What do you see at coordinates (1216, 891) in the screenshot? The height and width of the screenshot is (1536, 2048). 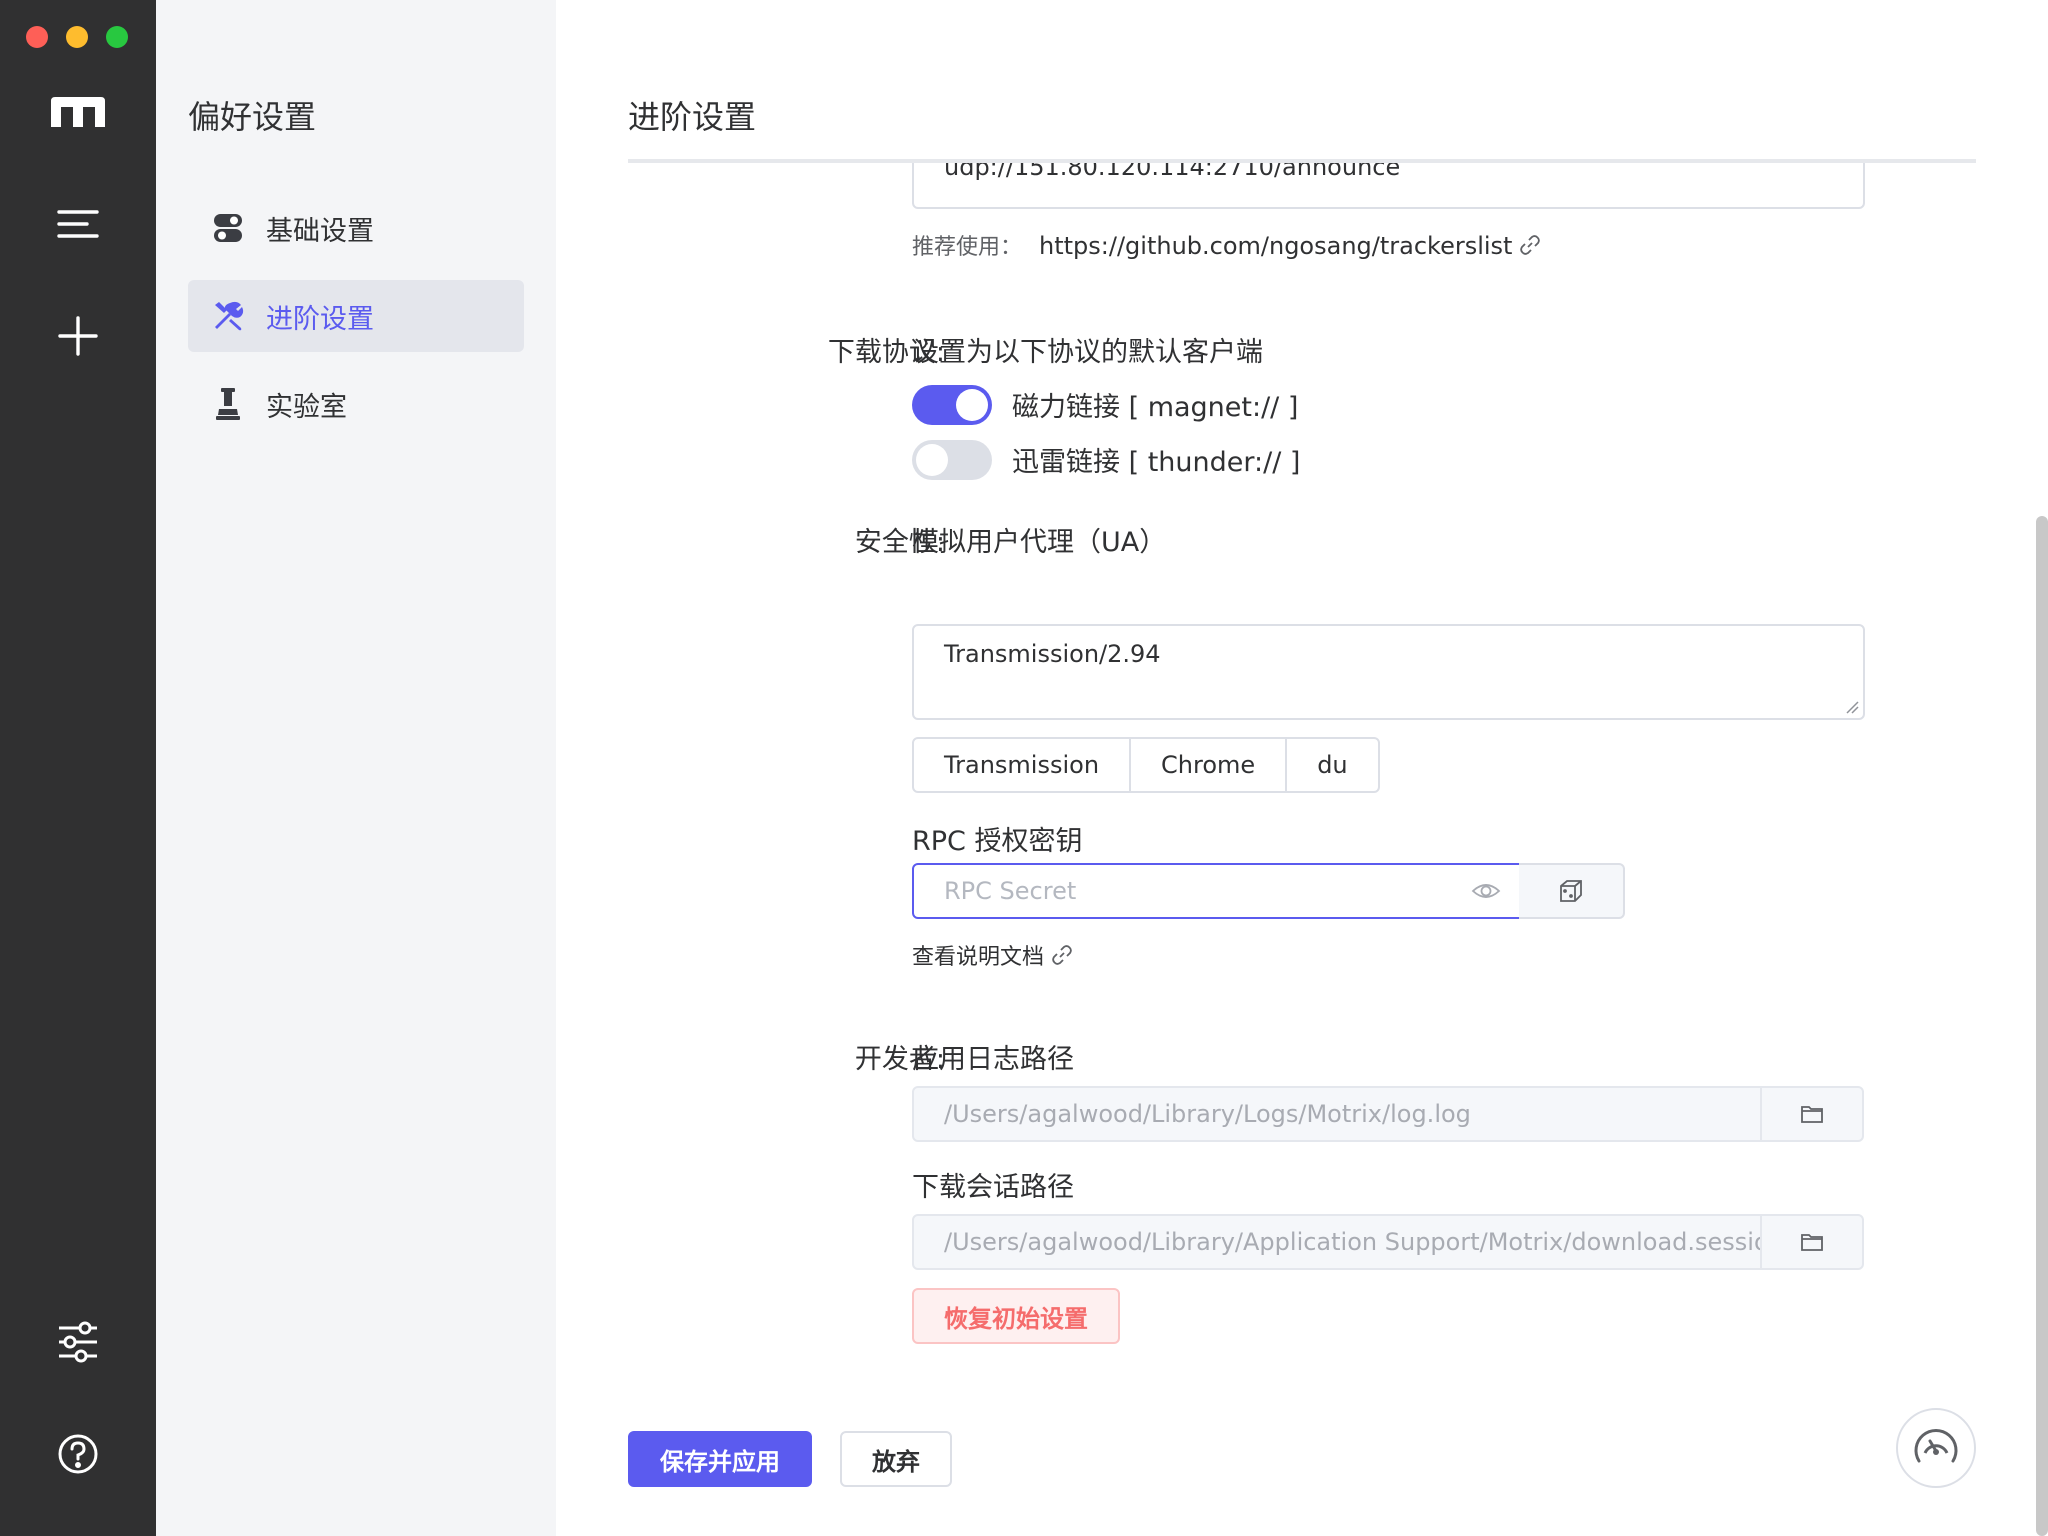 I see `rpc-secret-input: RPC Secret` at bounding box center [1216, 891].